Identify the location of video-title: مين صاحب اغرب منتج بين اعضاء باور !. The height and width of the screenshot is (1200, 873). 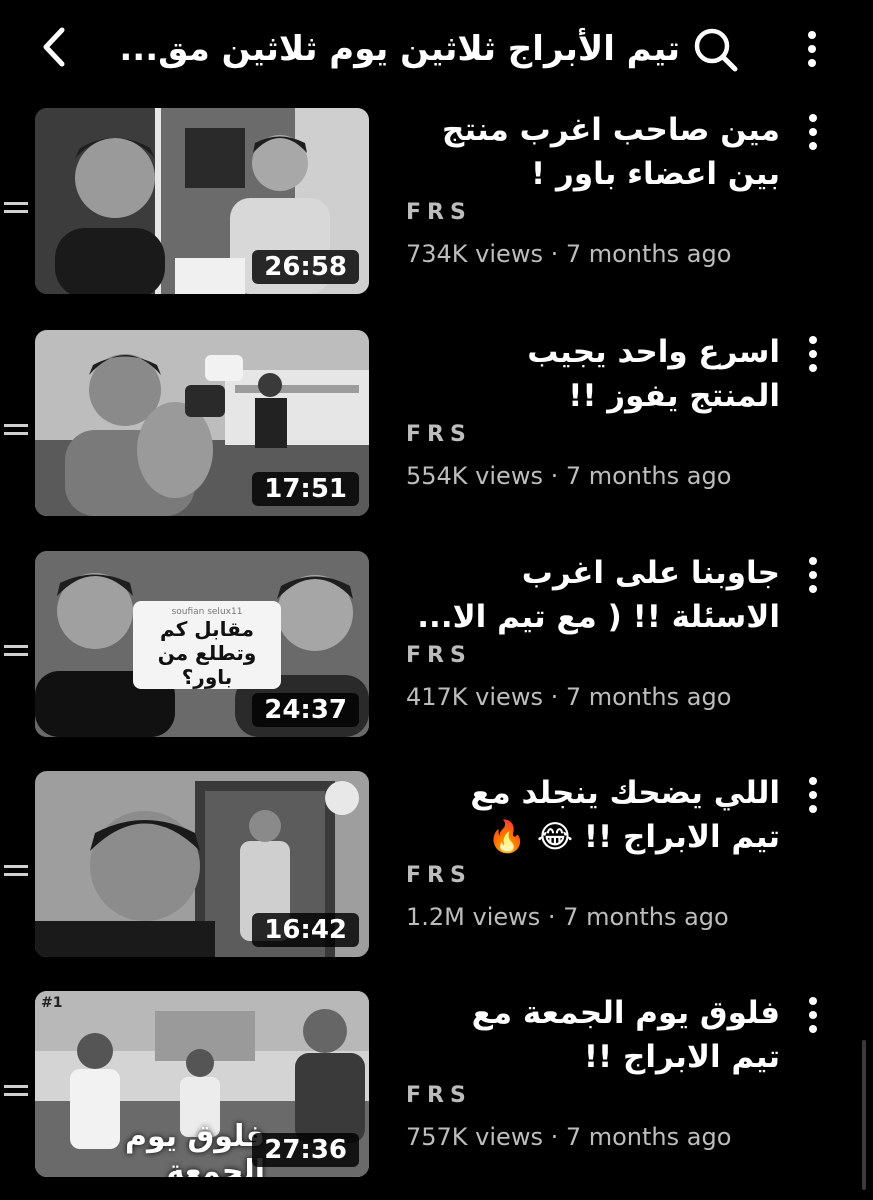
(590, 152).